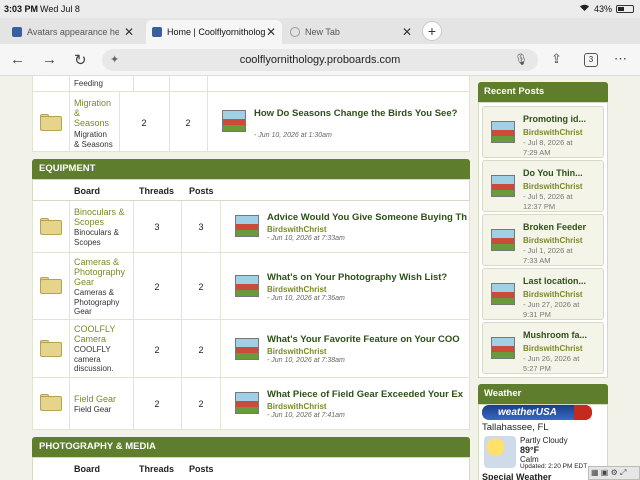 The image size is (640, 480). What do you see at coordinates (551, 358) in the screenshot?
I see `date-line: - Jun 26, 2026 at` at bounding box center [551, 358].